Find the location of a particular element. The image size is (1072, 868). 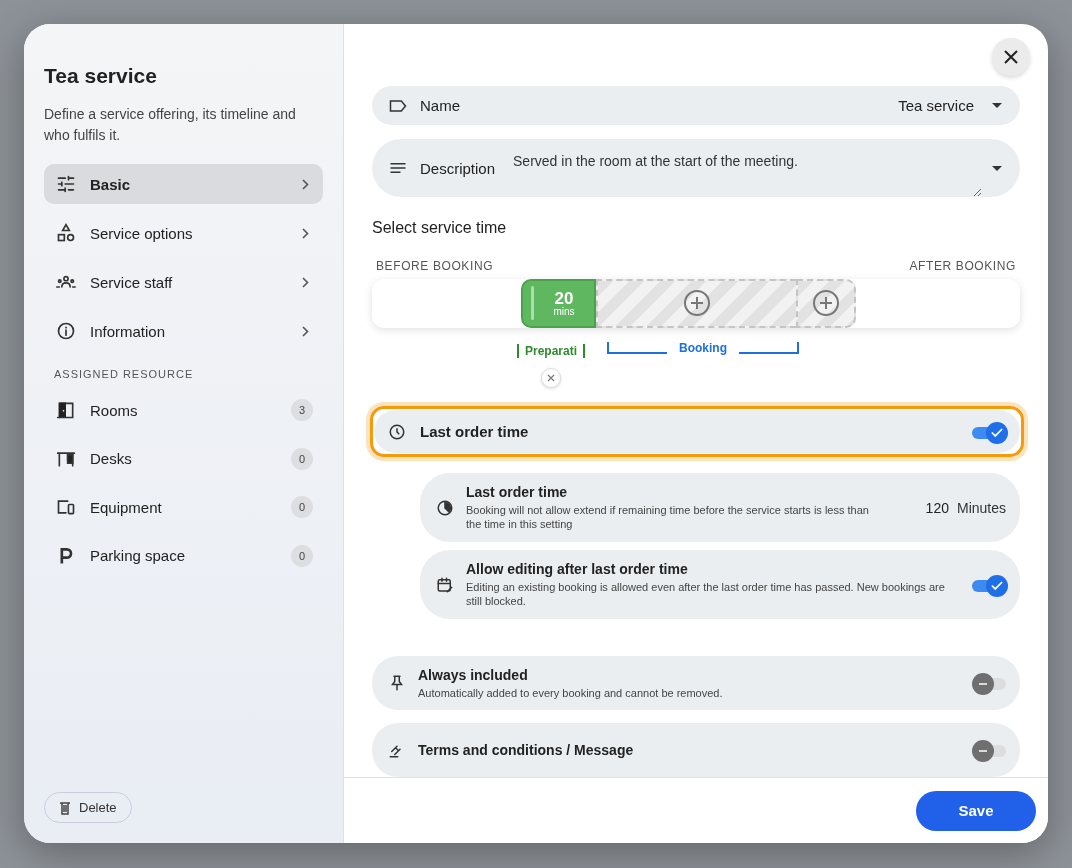

count-badge: 3 is located at coordinates (302, 410).